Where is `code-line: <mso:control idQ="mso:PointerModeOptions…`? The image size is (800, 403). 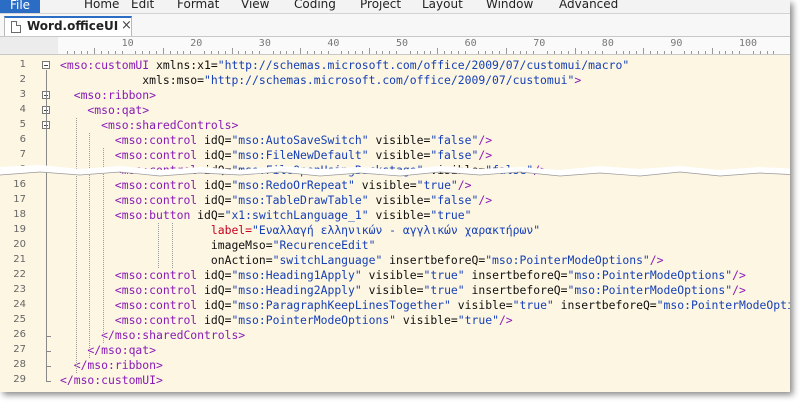 code-line: <mso:control idQ="mso:PointerModeOptions… is located at coordinates (286, 320).